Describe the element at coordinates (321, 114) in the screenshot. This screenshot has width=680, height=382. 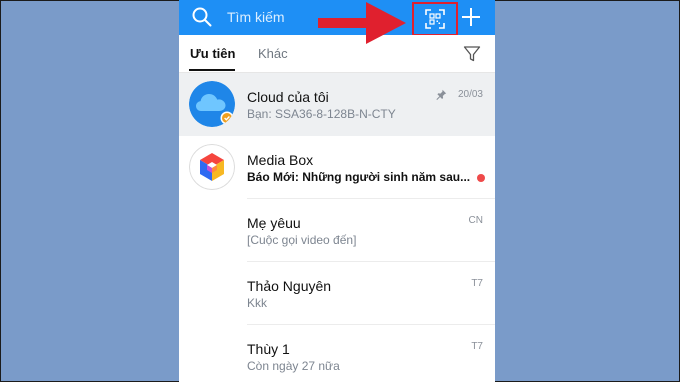
I see `chat-preview: Bạn: SSA36-8-128B-N-CTY` at that location.